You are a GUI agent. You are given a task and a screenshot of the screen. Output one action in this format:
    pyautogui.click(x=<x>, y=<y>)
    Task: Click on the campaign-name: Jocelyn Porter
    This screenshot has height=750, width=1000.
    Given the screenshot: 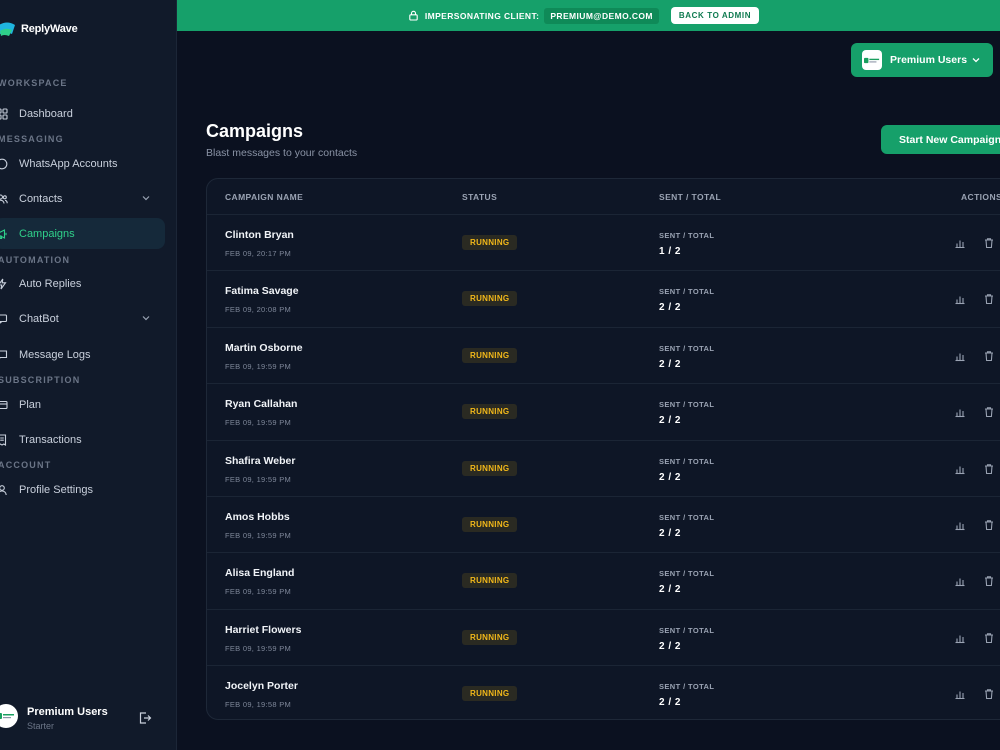 What is the action you would take?
    pyautogui.click(x=261, y=686)
    